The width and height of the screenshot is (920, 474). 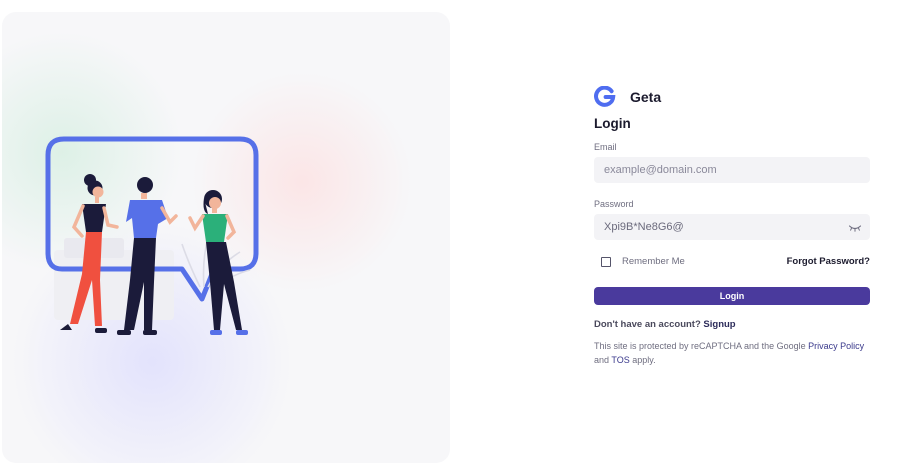 I want to click on signup-prompt: Don't have an account? Signup, so click(x=665, y=324).